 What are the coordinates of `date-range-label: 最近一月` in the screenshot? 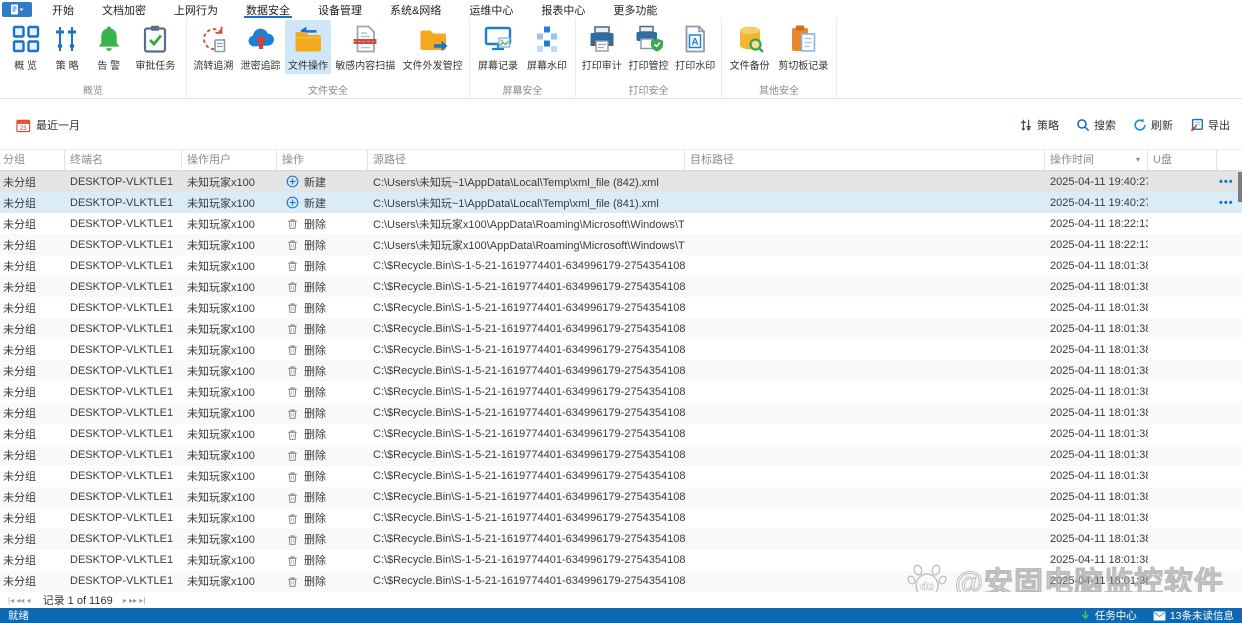 It's located at (58, 126).